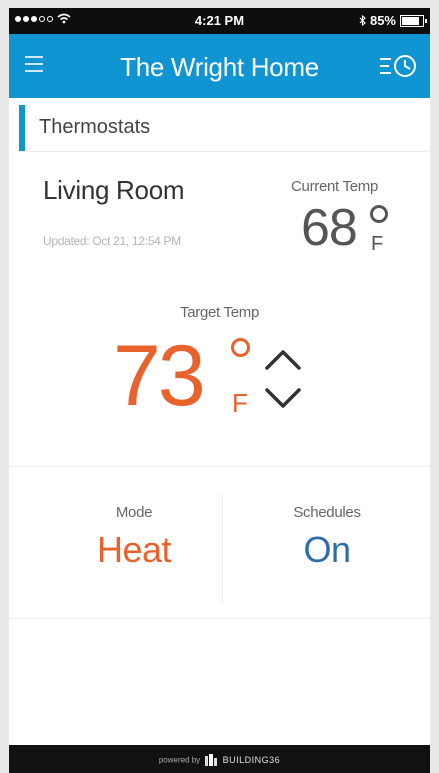 This screenshot has width=439, height=773. What do you see at coordinates (211, 760) in the screenshot?
I see `building-logo-icon` at bounding box center [211, 760].